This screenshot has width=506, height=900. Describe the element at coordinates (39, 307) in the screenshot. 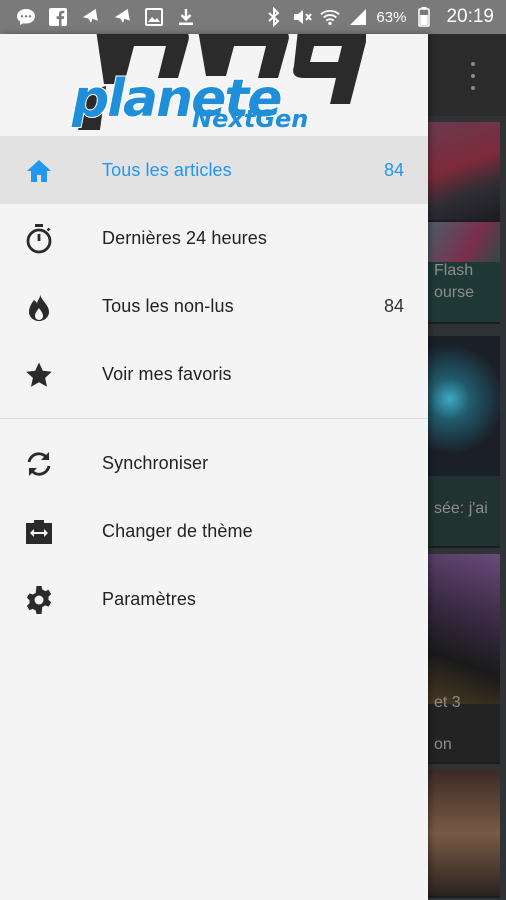

I see `flame-icon` at that location.